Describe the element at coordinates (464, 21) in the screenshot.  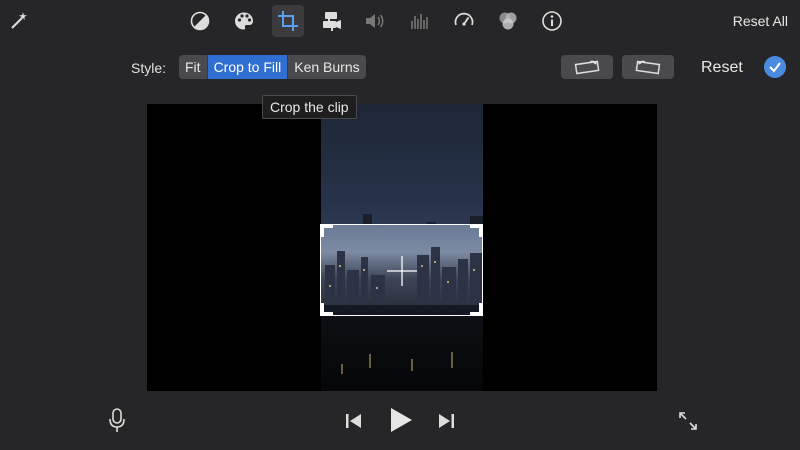
I see `speed-icon` at that location.